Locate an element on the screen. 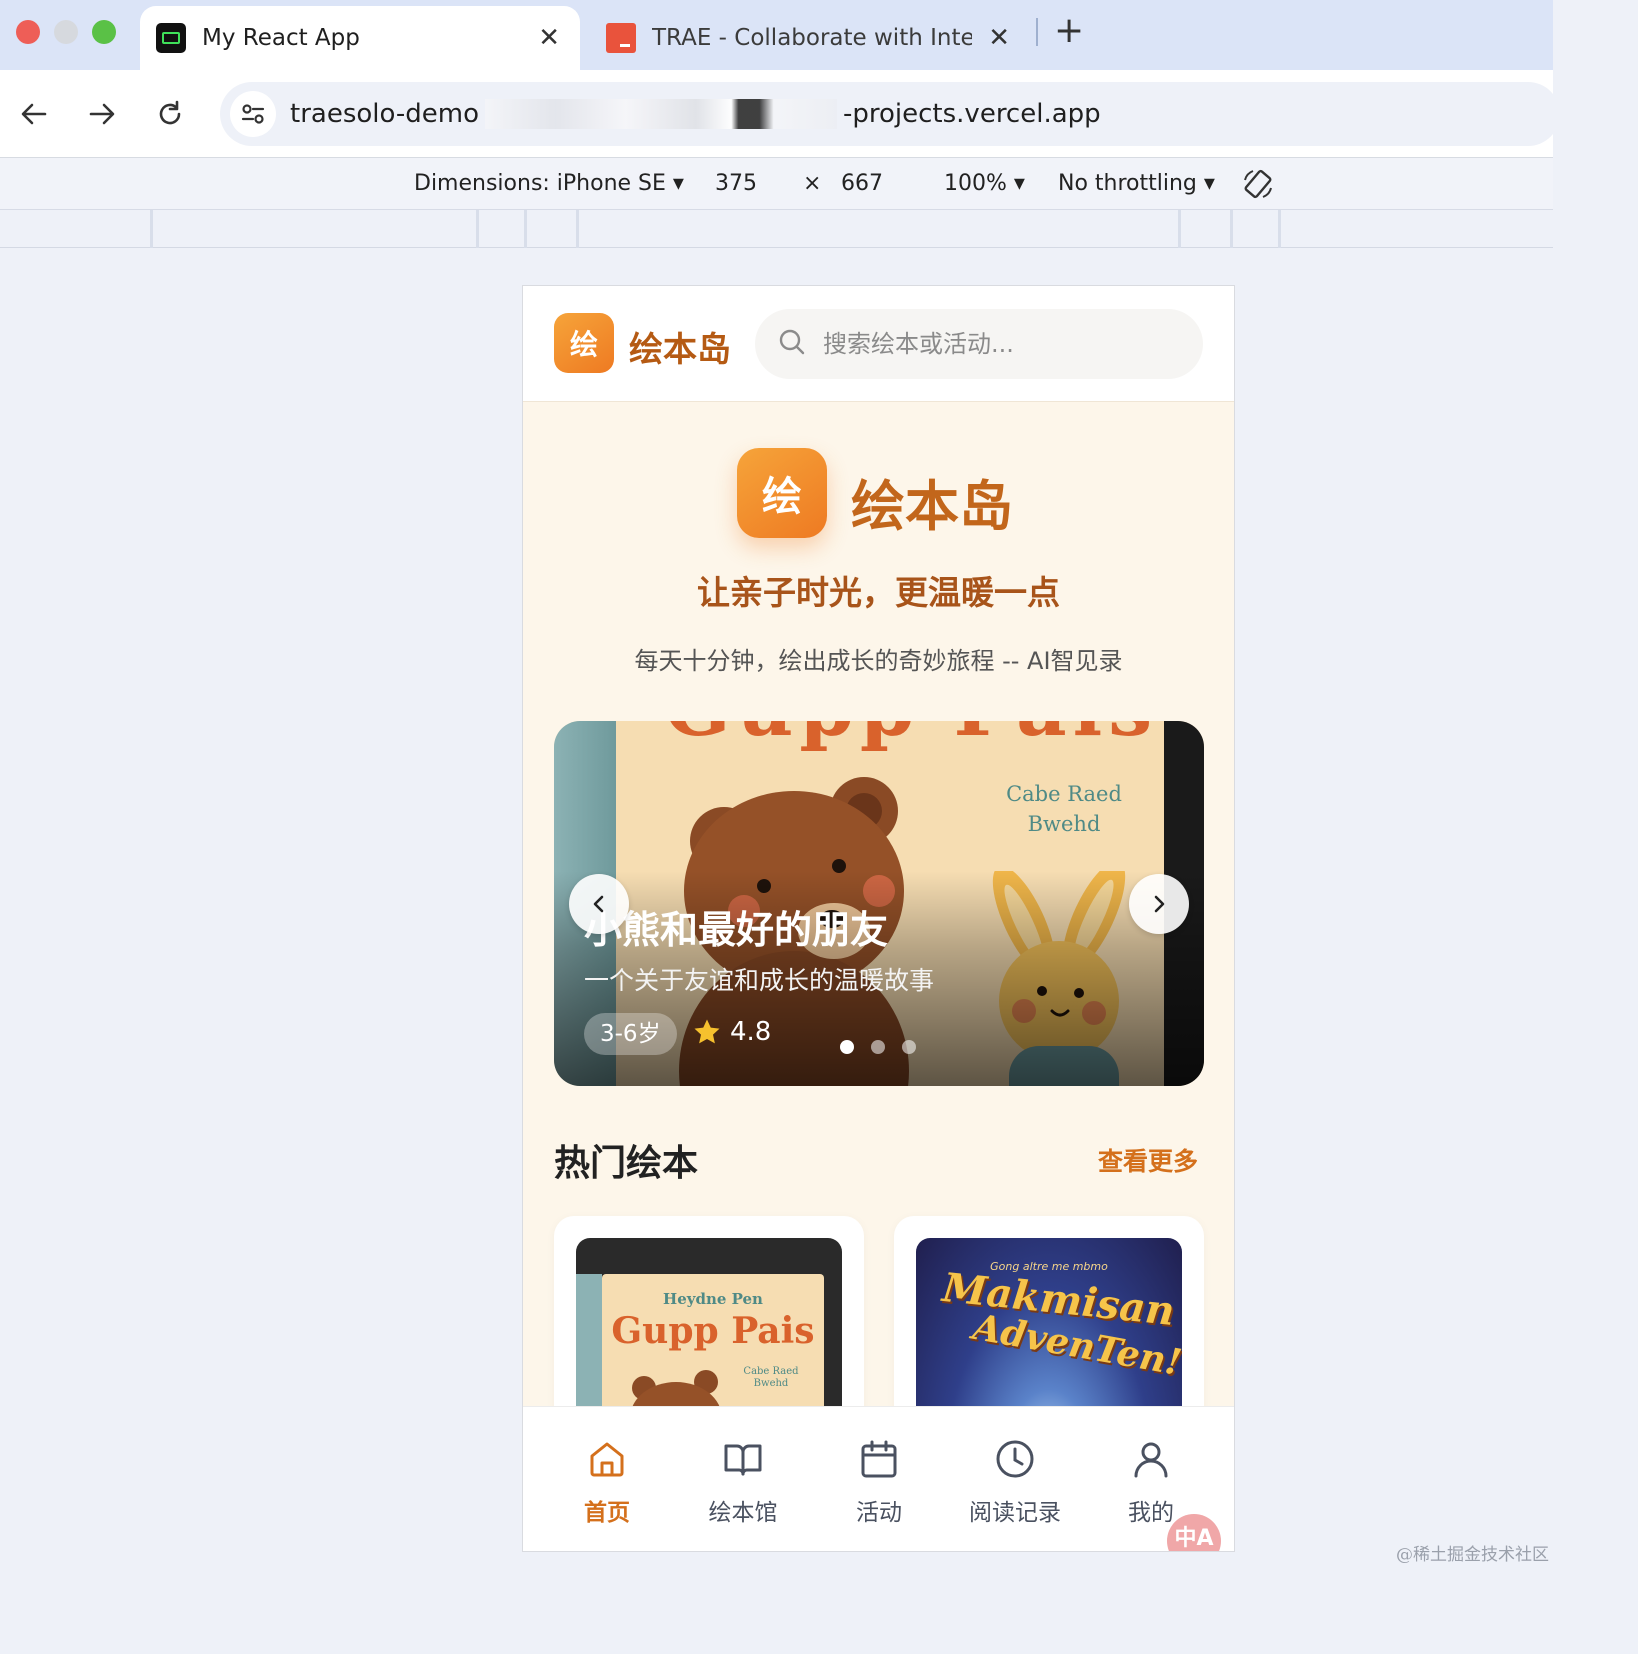 This screenshot has width=1638, height=1654. app-logo: 绘 is located at coordinates (584, 343).